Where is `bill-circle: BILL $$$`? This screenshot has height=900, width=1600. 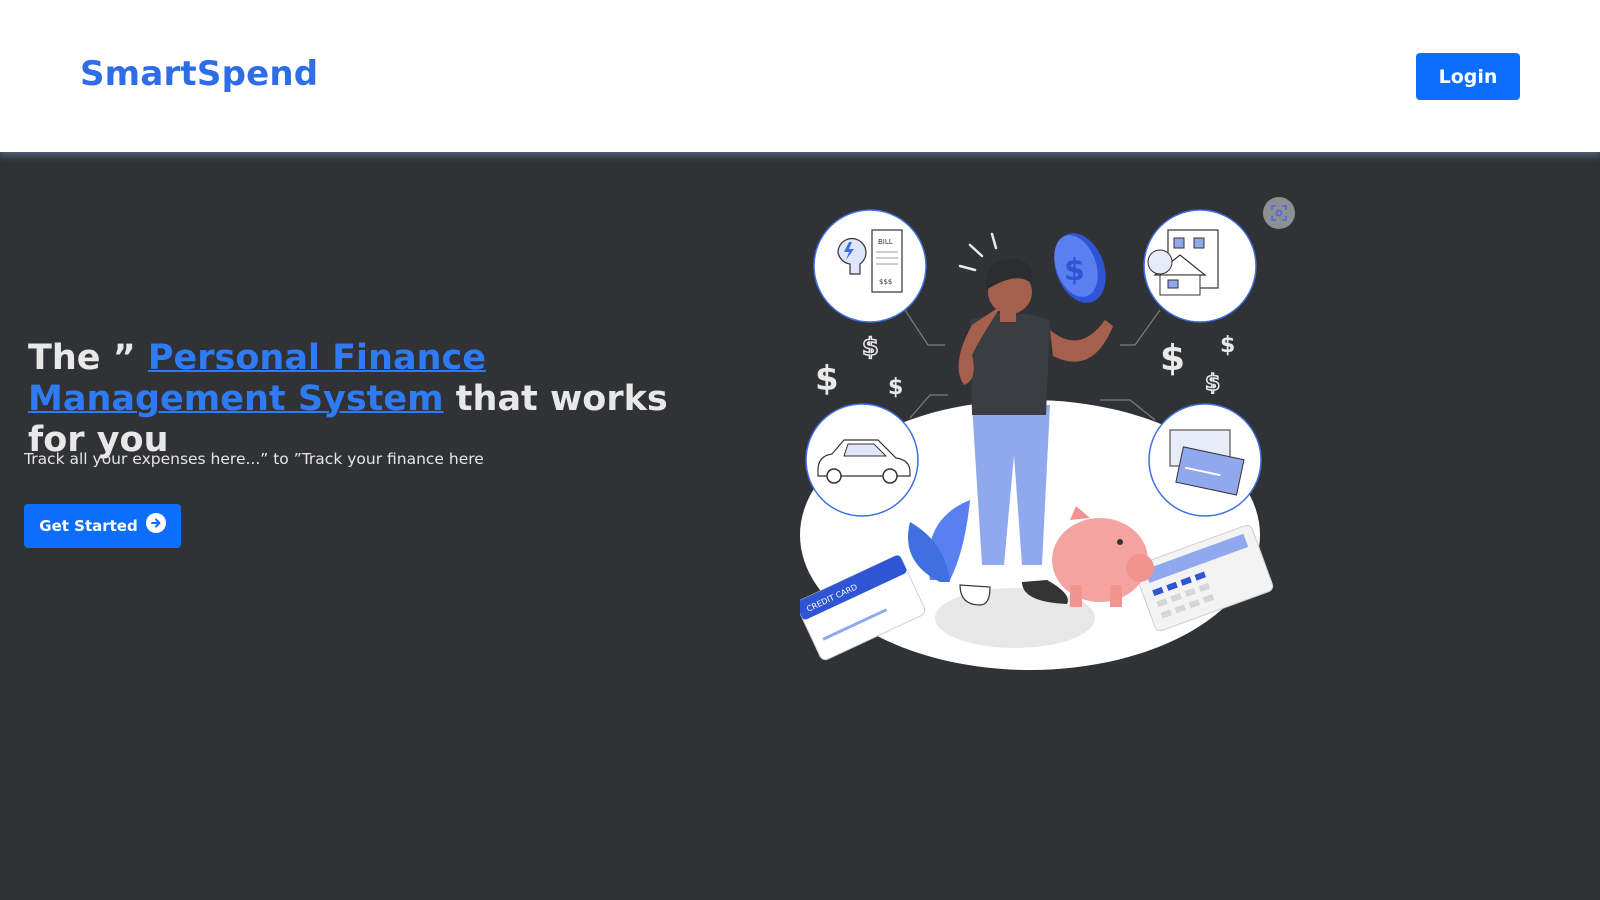 bill-circle: BILL $$$ is located at coordinates (870, 266).